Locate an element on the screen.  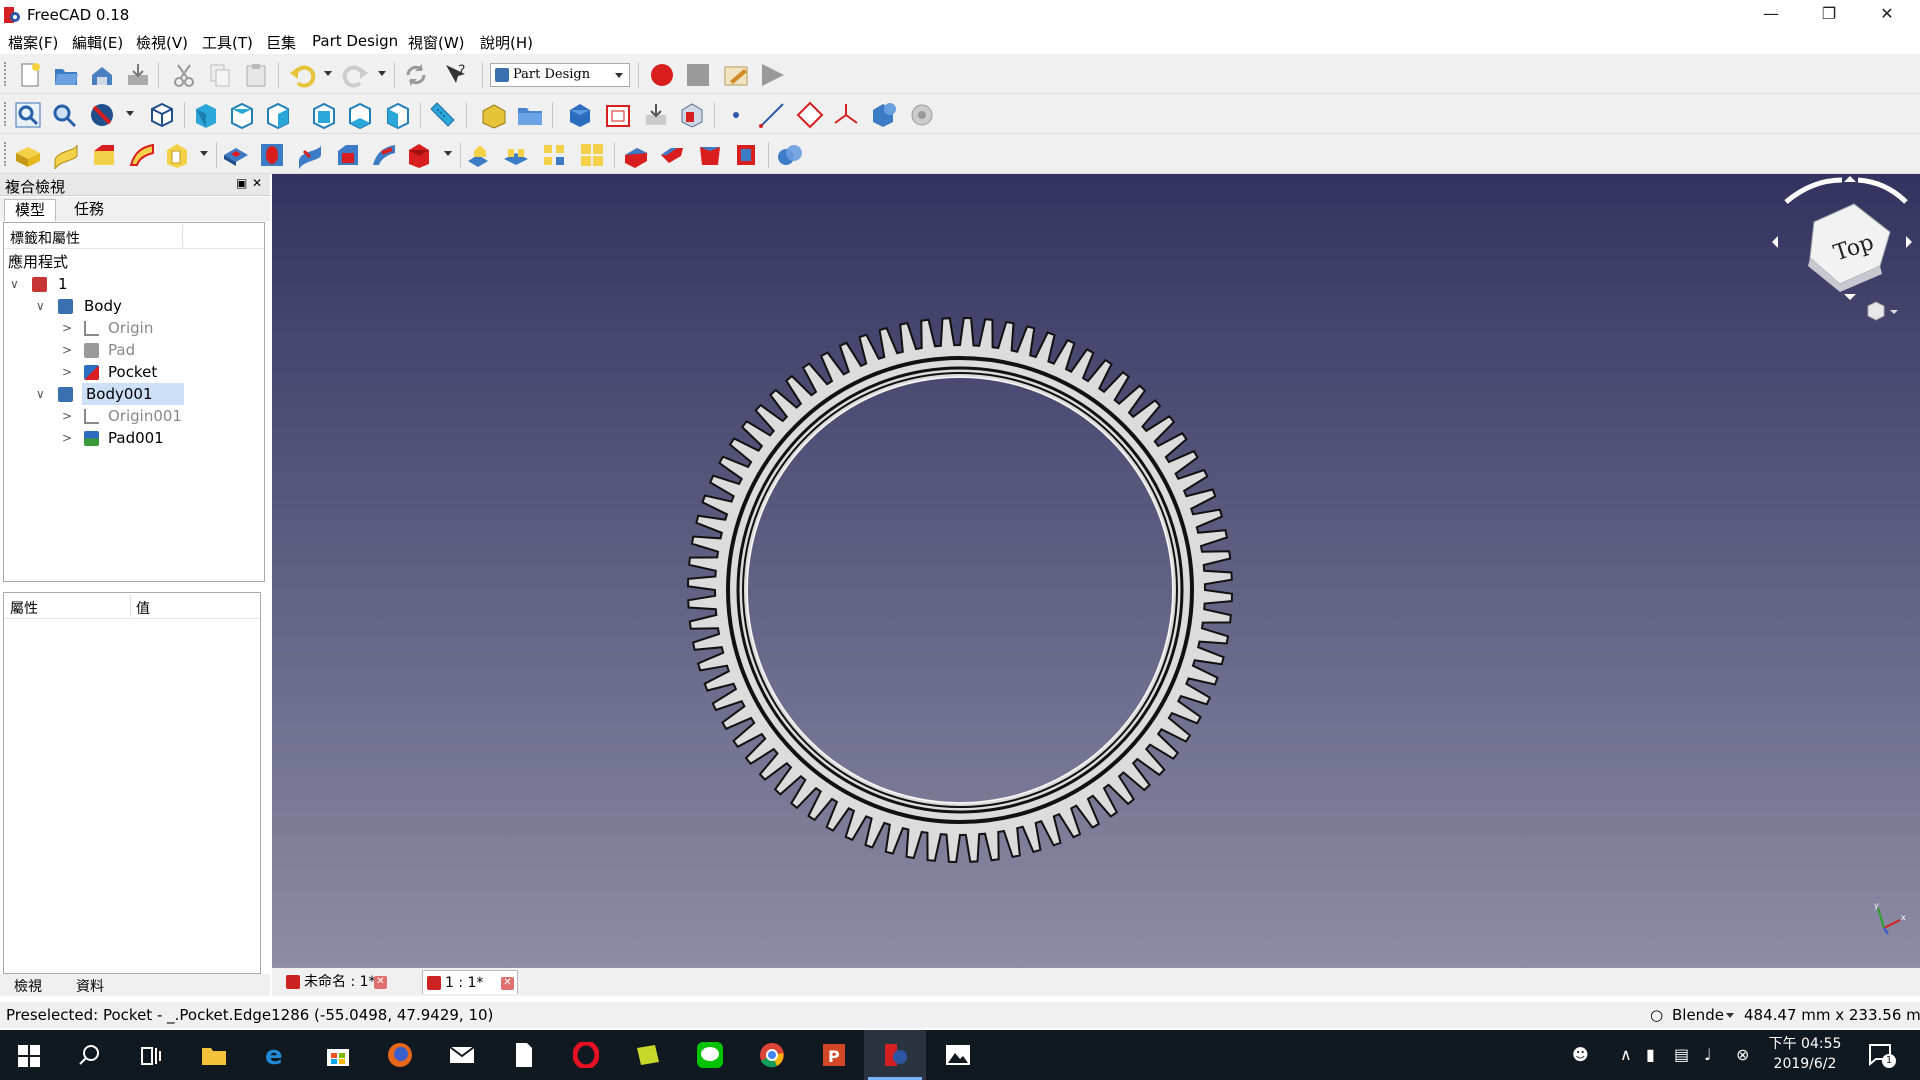
fillet-icon is located at coordinates (636, 155).